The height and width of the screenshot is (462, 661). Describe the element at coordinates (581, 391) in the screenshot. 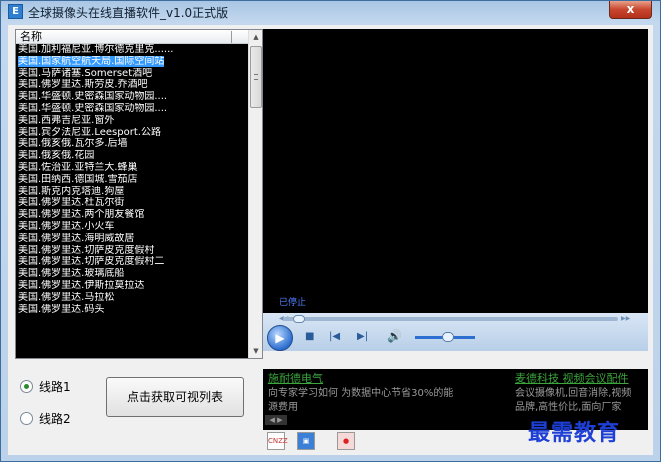

I see `ad-right-line1: 会议摄像机,回音消除,视频` at that location.